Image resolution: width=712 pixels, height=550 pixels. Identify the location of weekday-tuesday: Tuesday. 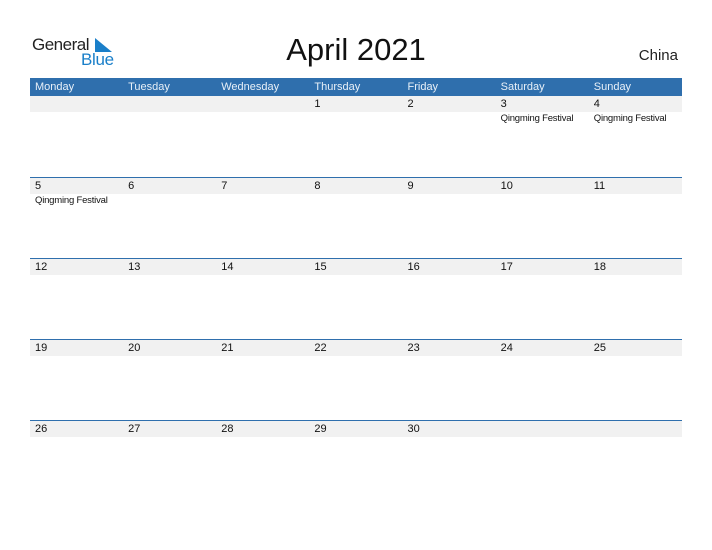
(149, 87).